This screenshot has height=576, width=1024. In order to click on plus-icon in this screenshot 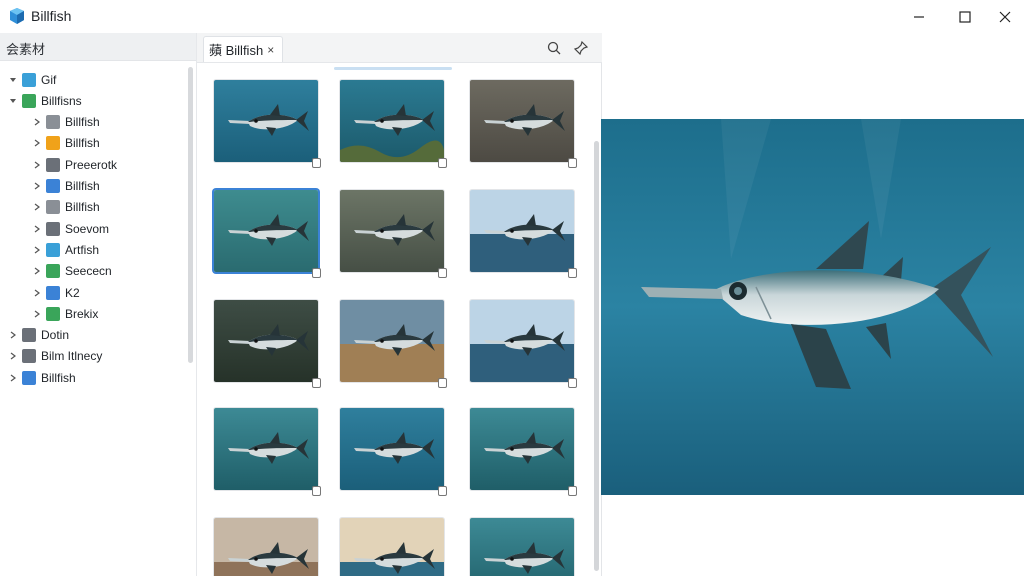, I will do `click(29, 377)`.